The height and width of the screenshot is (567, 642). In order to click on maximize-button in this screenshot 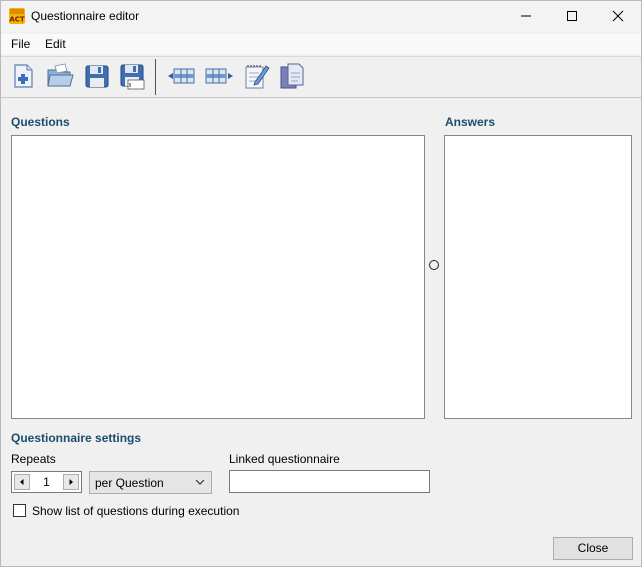, I will do `click(572, 16)`.